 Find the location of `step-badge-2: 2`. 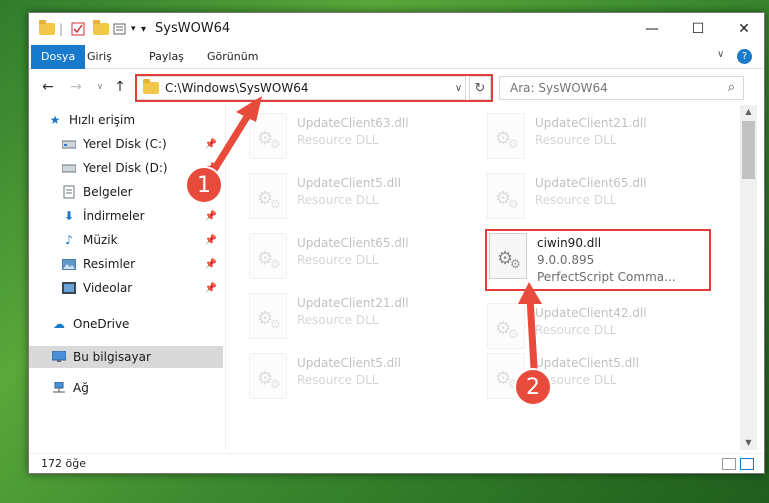

step-badge-2: 2 is located at coordinates (533, 387).